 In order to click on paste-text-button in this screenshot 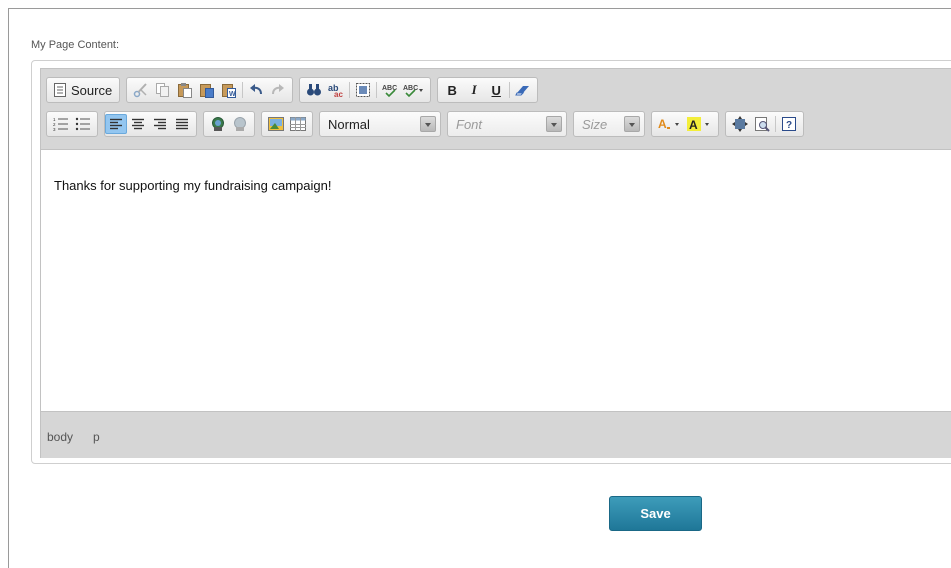, I will do `click(207, 90)`.